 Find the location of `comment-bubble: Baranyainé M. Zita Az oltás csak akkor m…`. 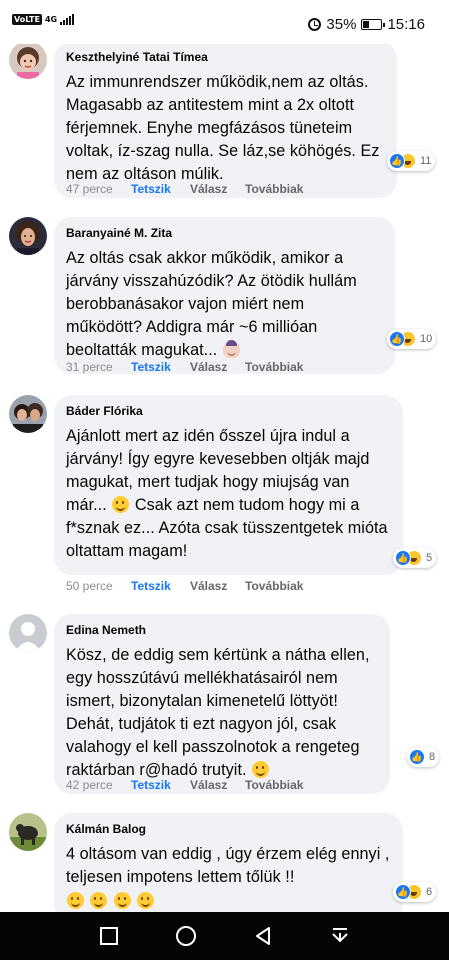

comment-bubble: Baranyainé M. Zita Az oltás csak akkor m… is located at coordinates (224, 295).